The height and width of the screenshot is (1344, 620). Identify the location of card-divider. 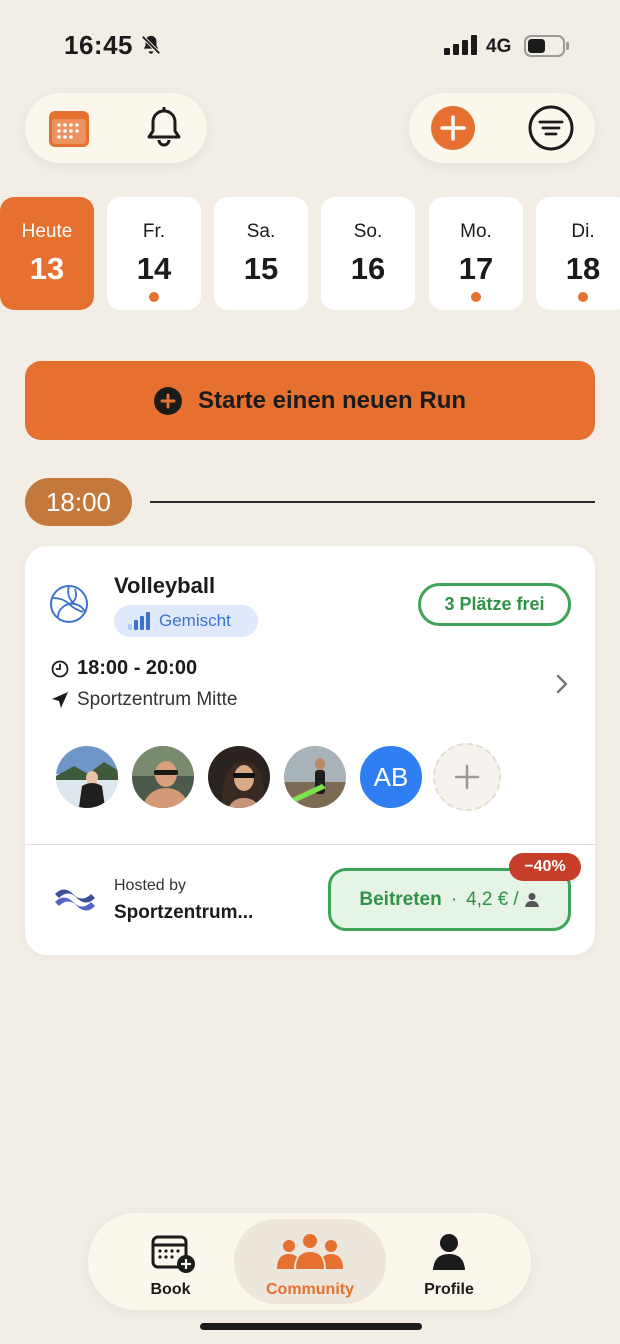
(310, 844).